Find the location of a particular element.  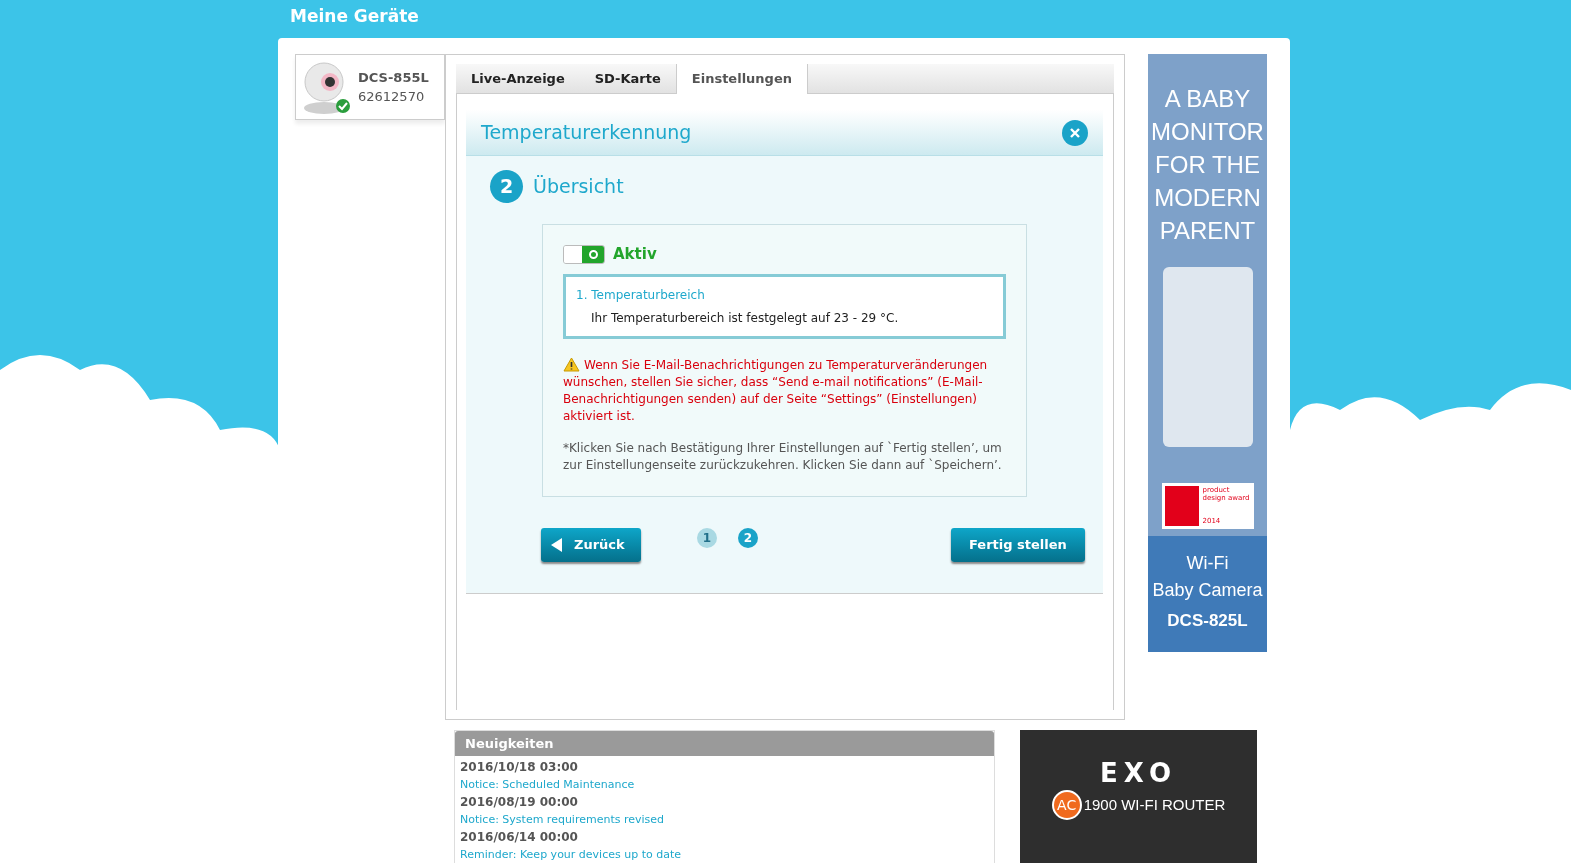

camera-icon is located at coordinates (324, 88).